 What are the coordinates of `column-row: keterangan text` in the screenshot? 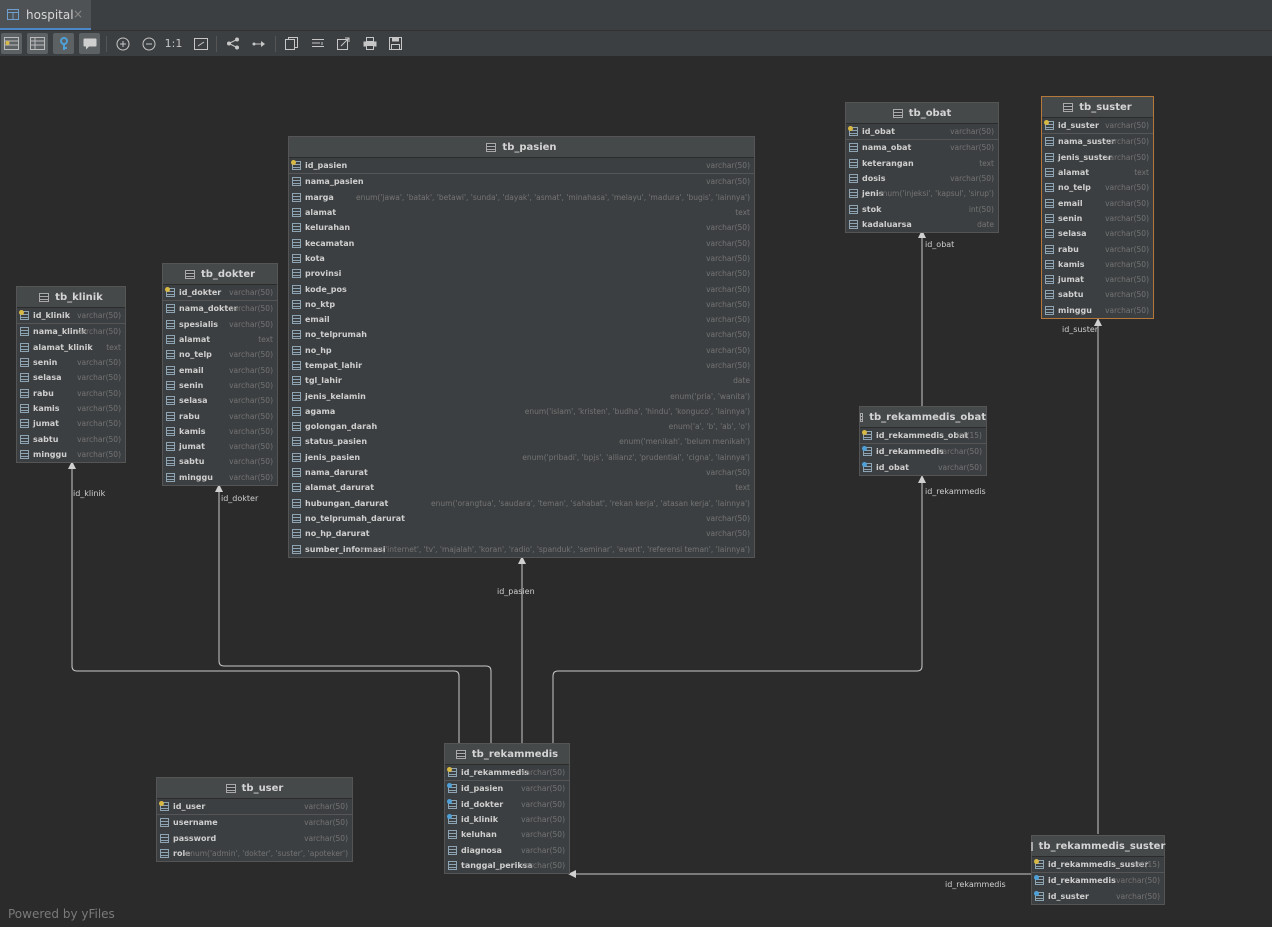 It's located at (922, 163).